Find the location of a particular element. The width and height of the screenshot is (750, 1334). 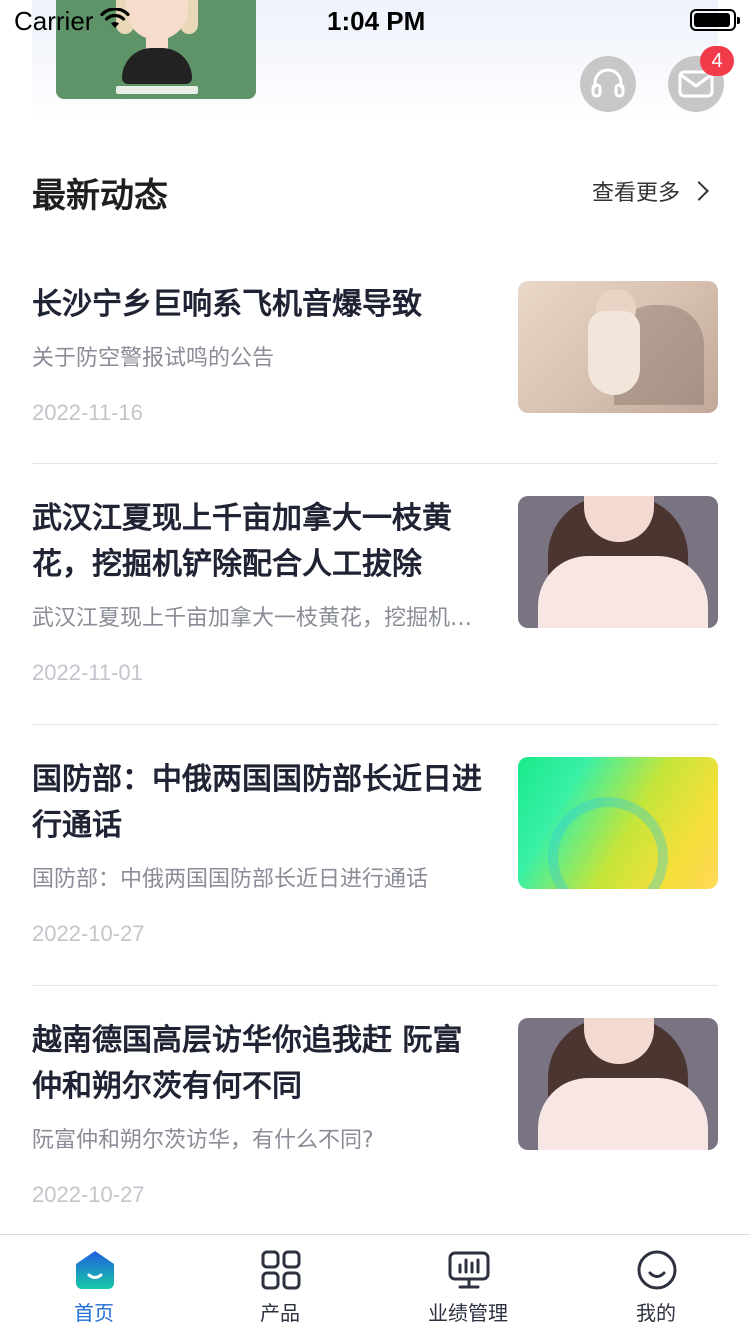

news-summary: 国防部：中俄两国国防部长近日进行通话 is located at coordinates (230, 879).